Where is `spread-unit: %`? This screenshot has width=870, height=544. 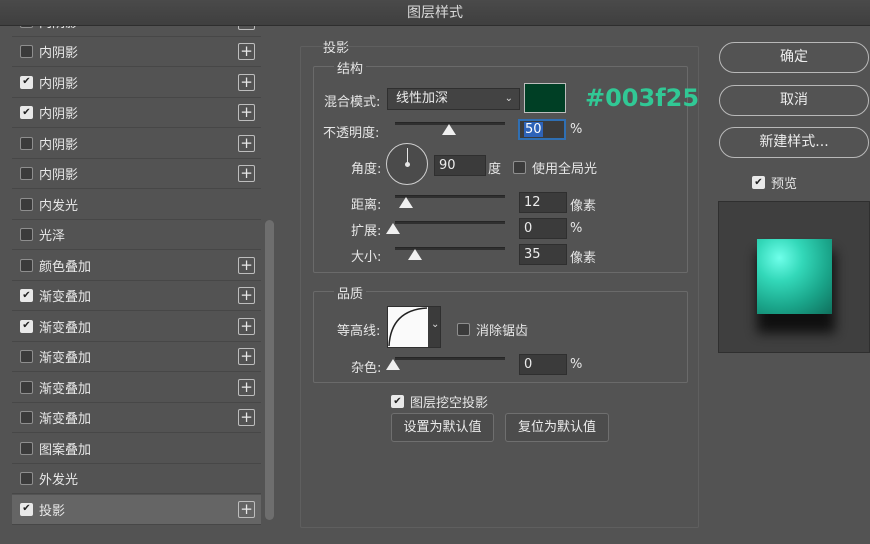 spread-unit: % is located at coordinates (576, 228).